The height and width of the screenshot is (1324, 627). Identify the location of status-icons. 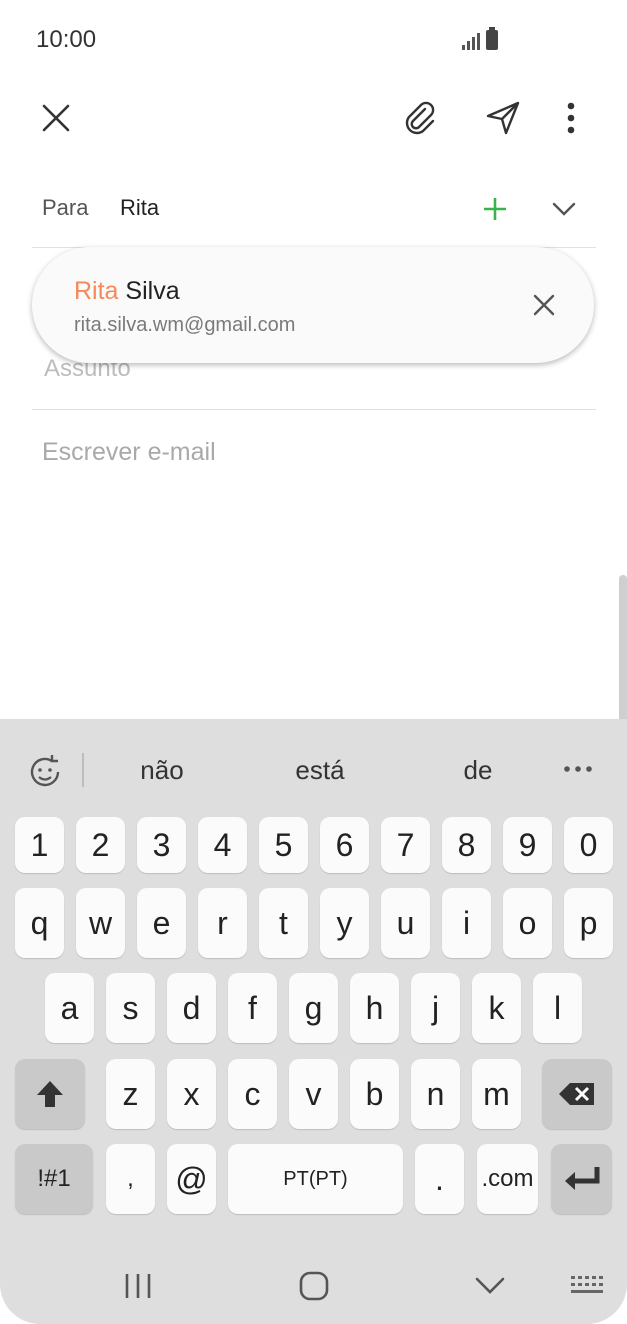
(480, 38).